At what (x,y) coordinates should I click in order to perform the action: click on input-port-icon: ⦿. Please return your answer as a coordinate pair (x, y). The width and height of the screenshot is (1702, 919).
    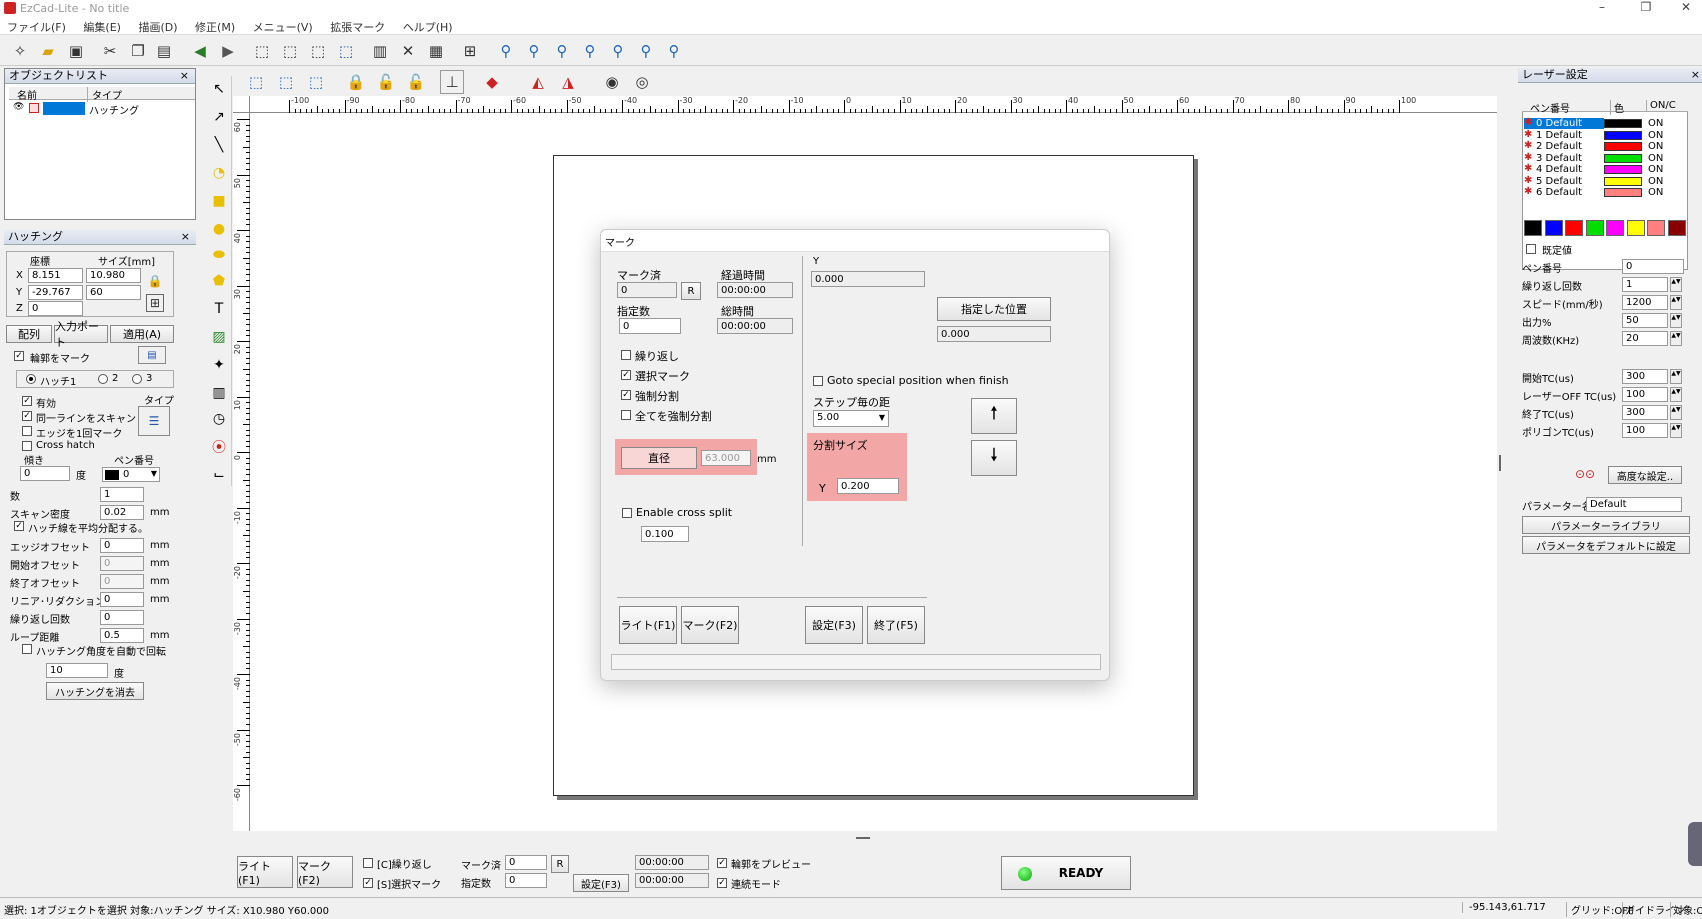
    Looking at the image, I should click on (219, 447).